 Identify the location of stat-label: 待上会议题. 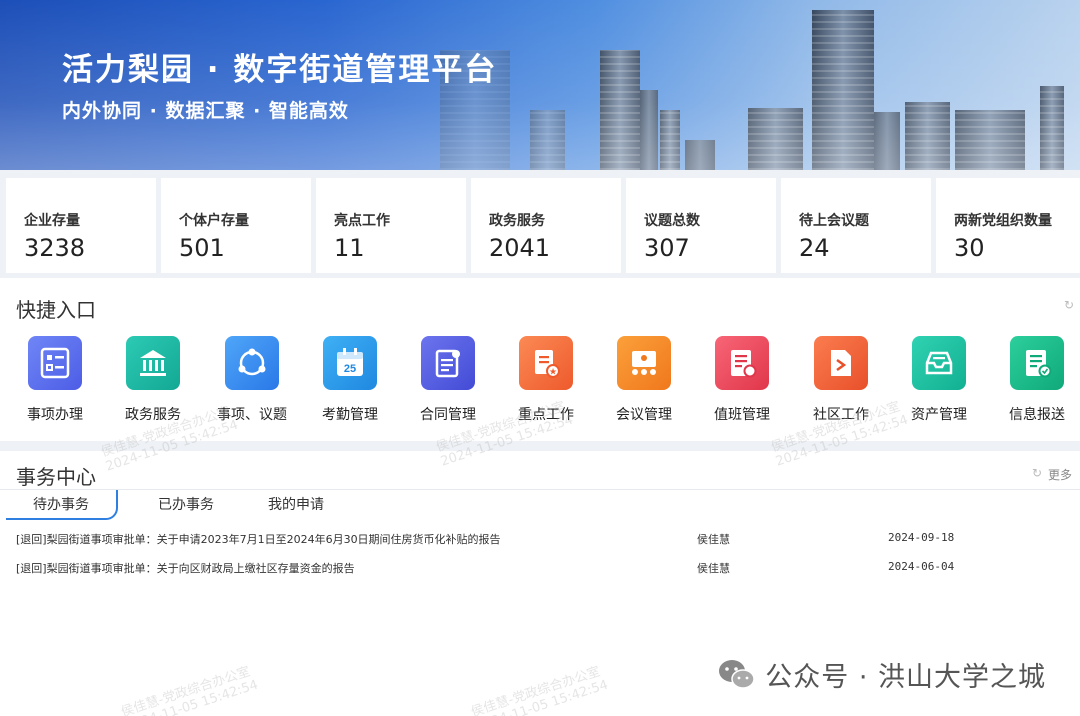
(834, 221).